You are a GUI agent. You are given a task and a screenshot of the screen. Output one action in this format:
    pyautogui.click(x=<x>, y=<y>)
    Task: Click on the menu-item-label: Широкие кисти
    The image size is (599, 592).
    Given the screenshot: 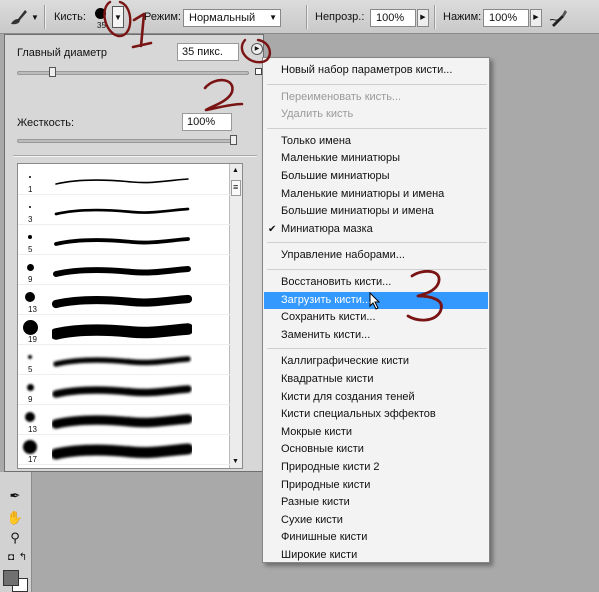 What is the action you would take?
    pyautogui.click(x=319, y=555)
    